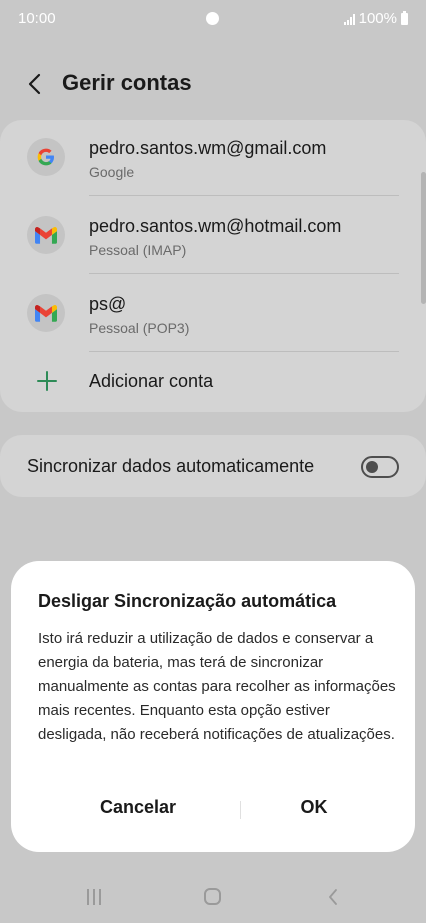  What do you see at coordinates (94, 897) in the screenshot?
I see `recents-icon` at bounding box center [94, 897].